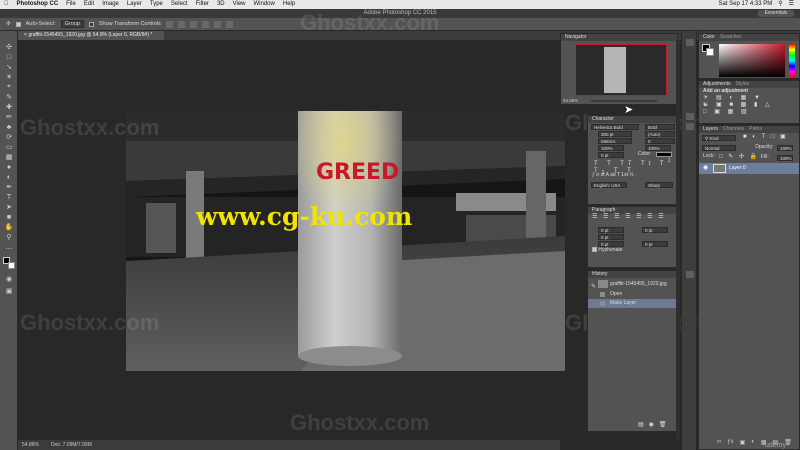 Image resolution: width=800 pixels, height=450 pixels. Describe the element at coordinates (690, 116) in the screenshot. I see `character-panel-icon` at that location.